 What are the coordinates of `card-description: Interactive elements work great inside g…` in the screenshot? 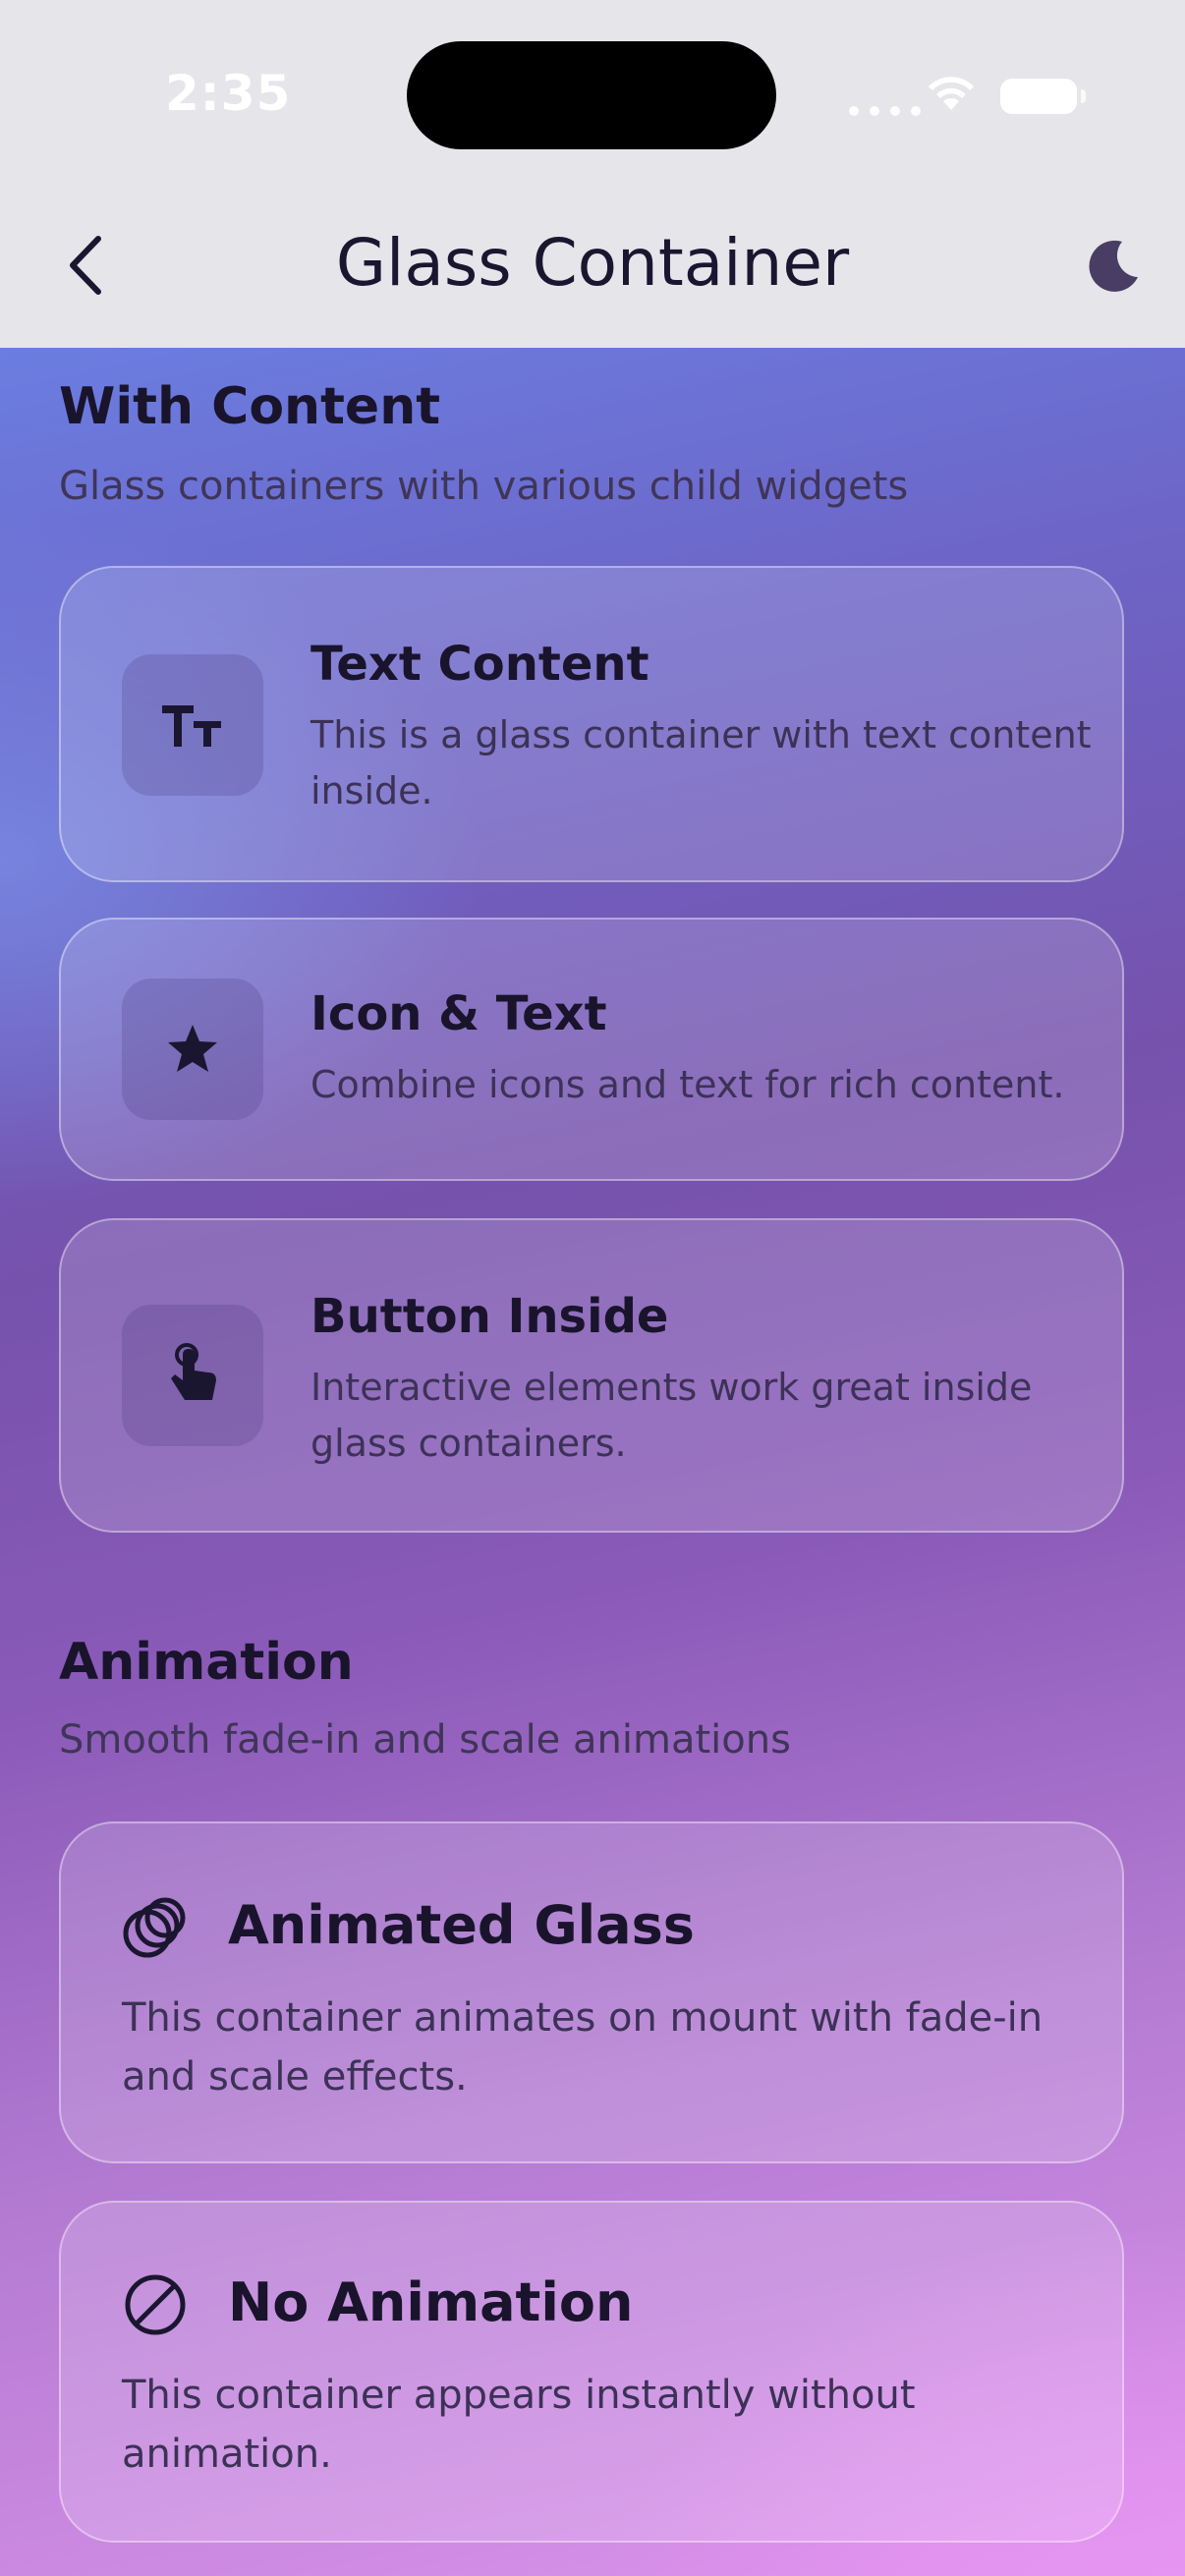 It's located at (672, 1415).